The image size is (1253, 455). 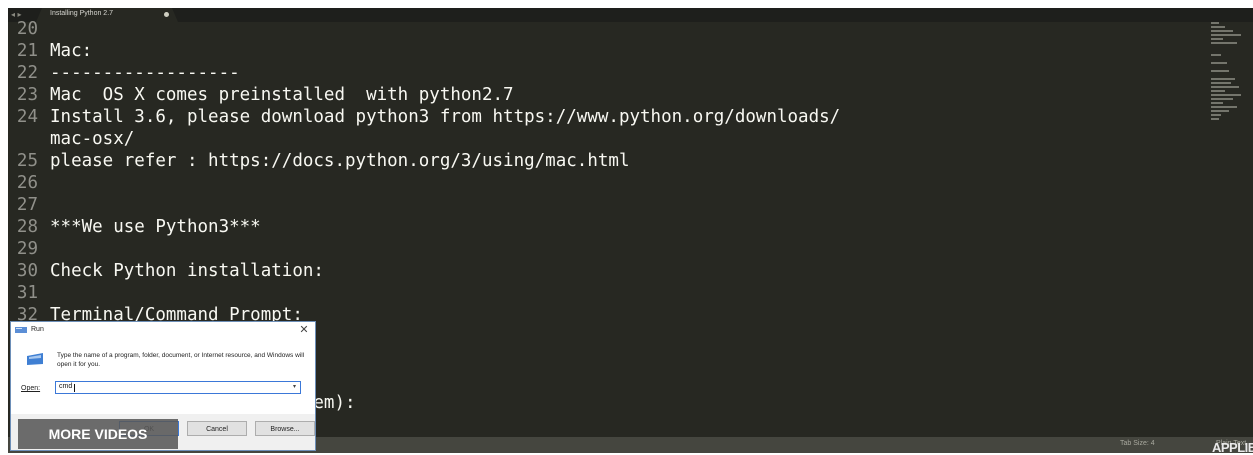 What do you see at coordinates (603, 271) in the screenshot?
I see `code-line: 30 Check Python installation:` at bounding box center [603, 271].